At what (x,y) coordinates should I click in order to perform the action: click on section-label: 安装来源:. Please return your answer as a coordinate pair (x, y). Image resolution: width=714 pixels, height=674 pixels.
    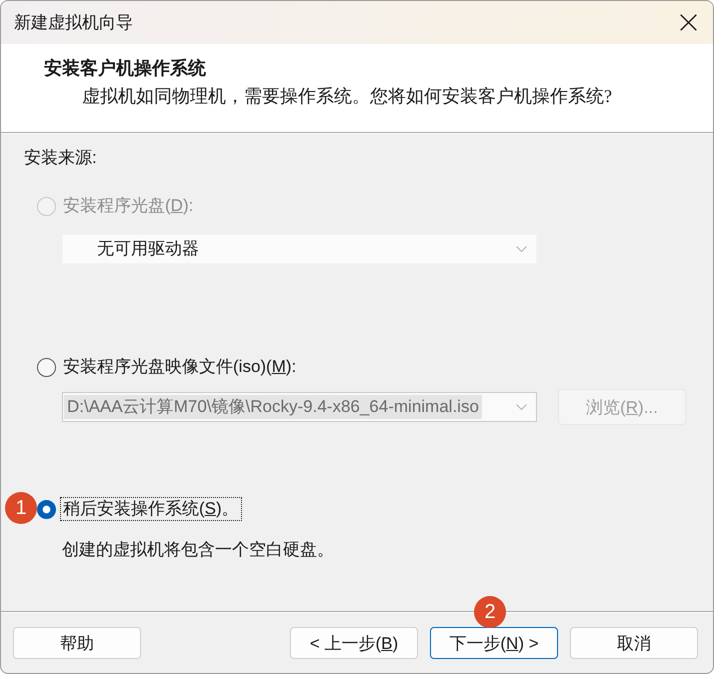
    Looking at the image, I should click on (61, 158).